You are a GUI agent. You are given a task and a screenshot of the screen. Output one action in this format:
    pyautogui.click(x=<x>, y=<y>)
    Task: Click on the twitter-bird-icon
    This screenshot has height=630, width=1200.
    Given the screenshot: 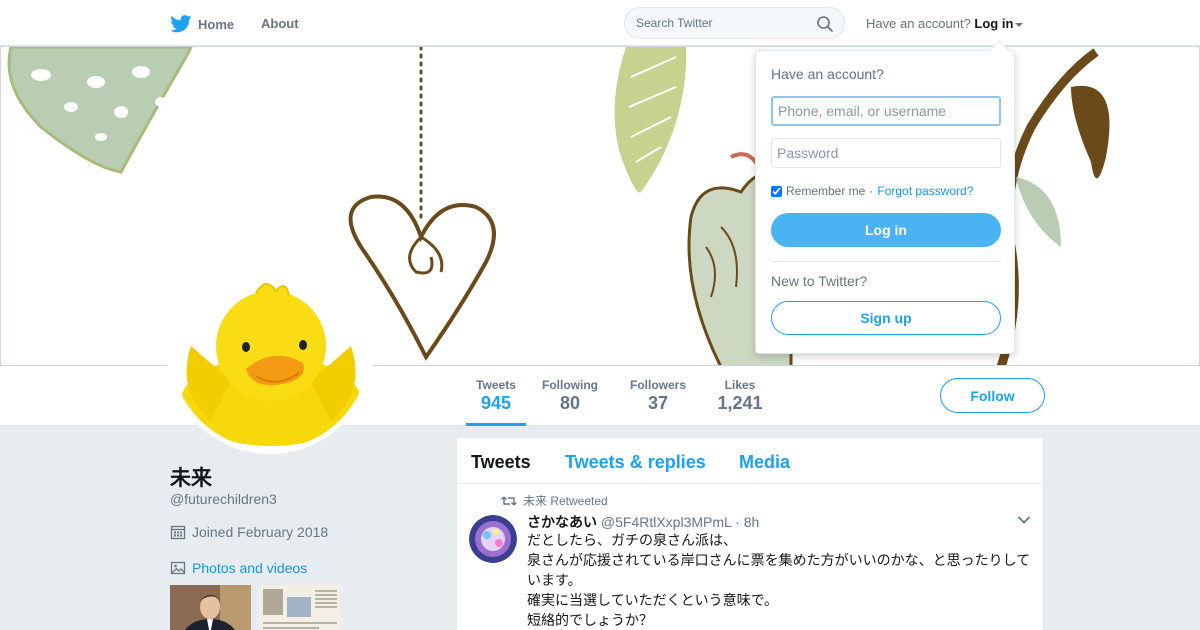 What is the action you would take?
    pyautogui.click(x=181, y=24)
    